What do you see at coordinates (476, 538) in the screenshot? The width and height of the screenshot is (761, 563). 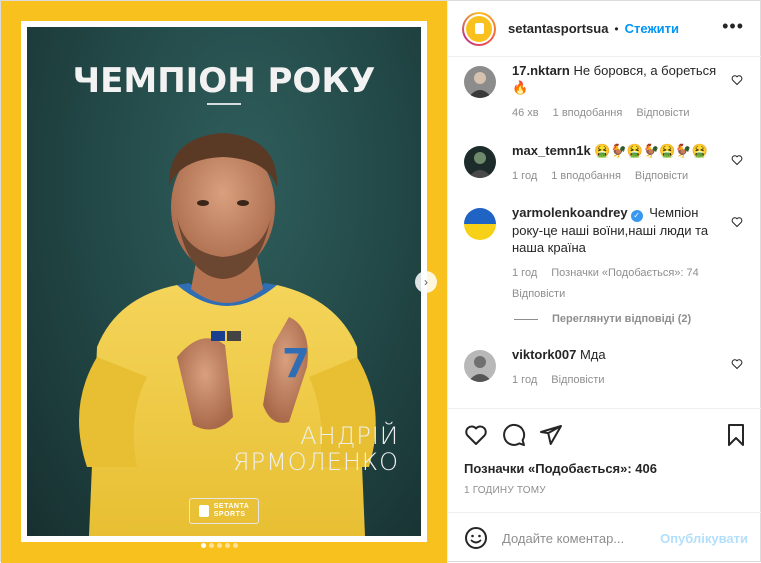 I see `emoji-icon` at bounding box center [476, 538].